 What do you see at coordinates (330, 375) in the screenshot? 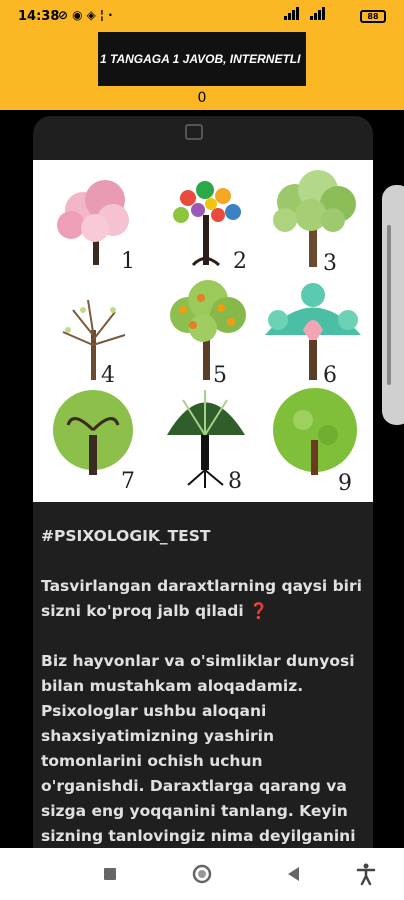
I see `tree-label-6: 6` at bounding box center [330, 375].